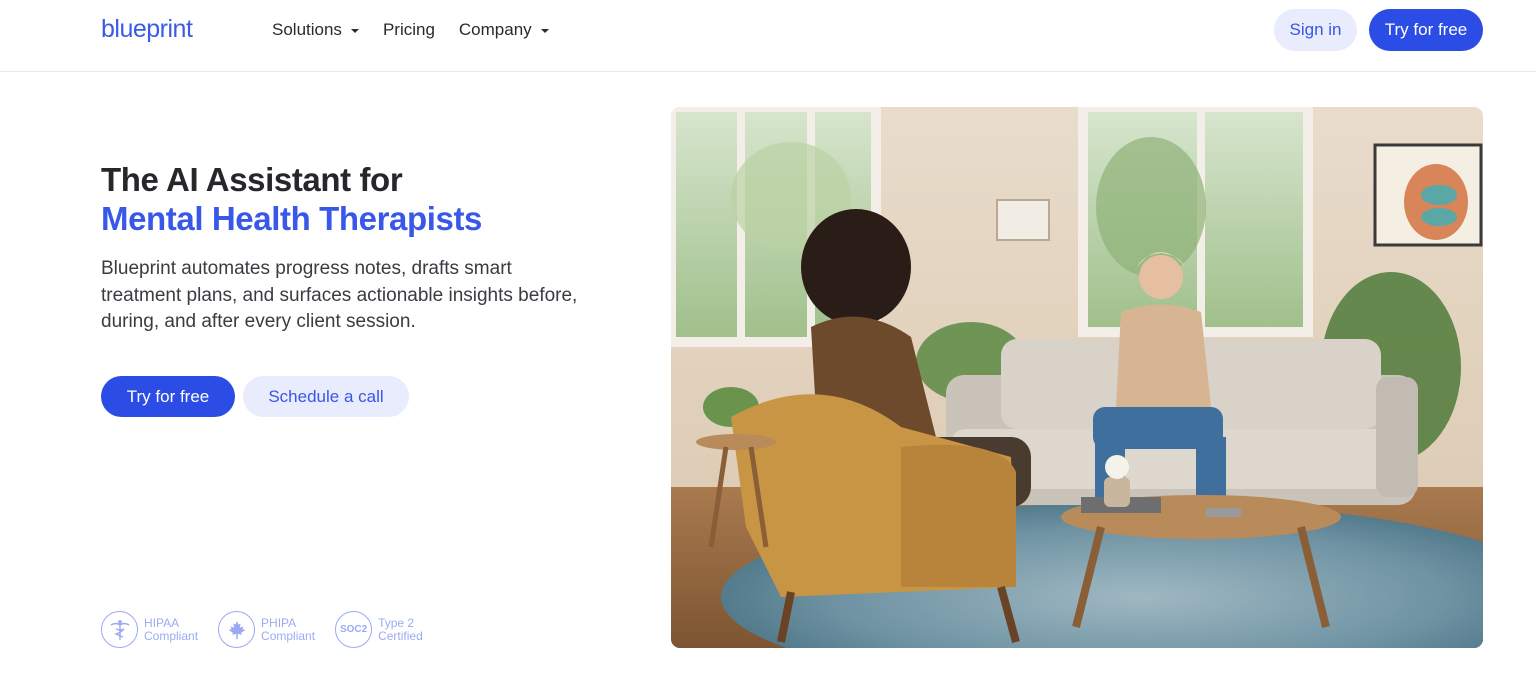 Image resolution: width=1536 pixels, height=675 pixels. What do you see at coordinates (288, 635) in the screenshot?
I see `badge-phipa-line2: Compliant` at bounding box center [288, 635].